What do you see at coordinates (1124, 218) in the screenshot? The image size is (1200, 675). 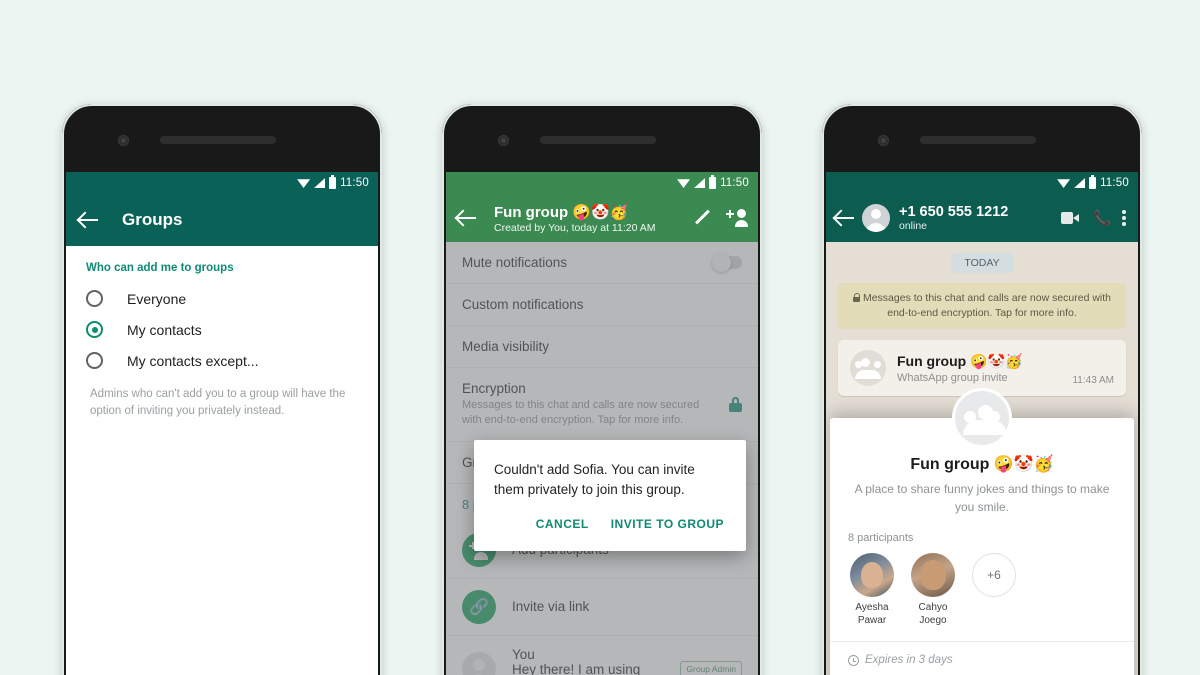 I see `more-vertical-icon` at bounding box center [1124, 218].